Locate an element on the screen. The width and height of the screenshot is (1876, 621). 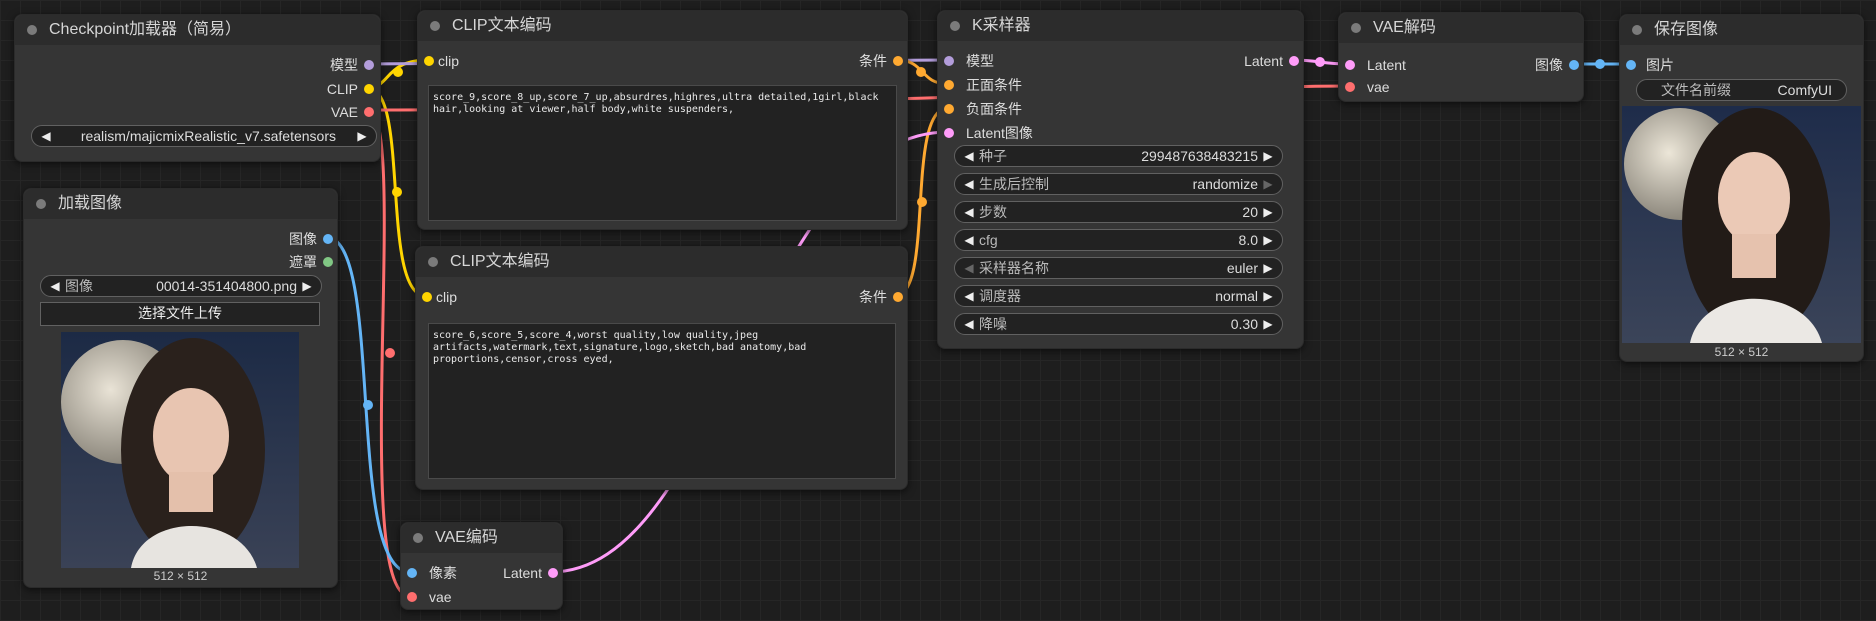
sampler-name-widget: ◀ 采样器名称 euler ▶ is located at coordinates (1118, 268).